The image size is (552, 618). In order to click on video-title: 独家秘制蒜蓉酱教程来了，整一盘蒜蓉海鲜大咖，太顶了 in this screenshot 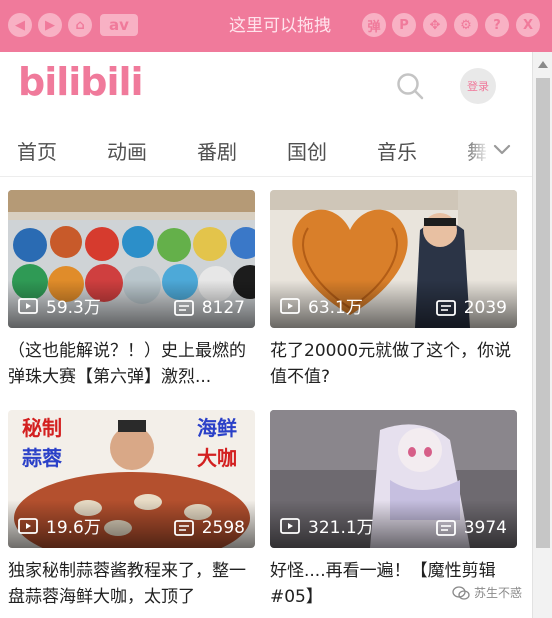, I will do `click(131, 584)`.